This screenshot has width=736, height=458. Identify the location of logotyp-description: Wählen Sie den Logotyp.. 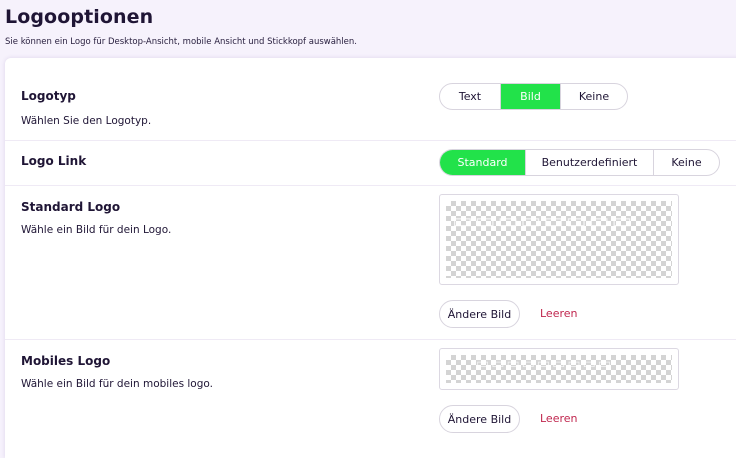
(86, 121).